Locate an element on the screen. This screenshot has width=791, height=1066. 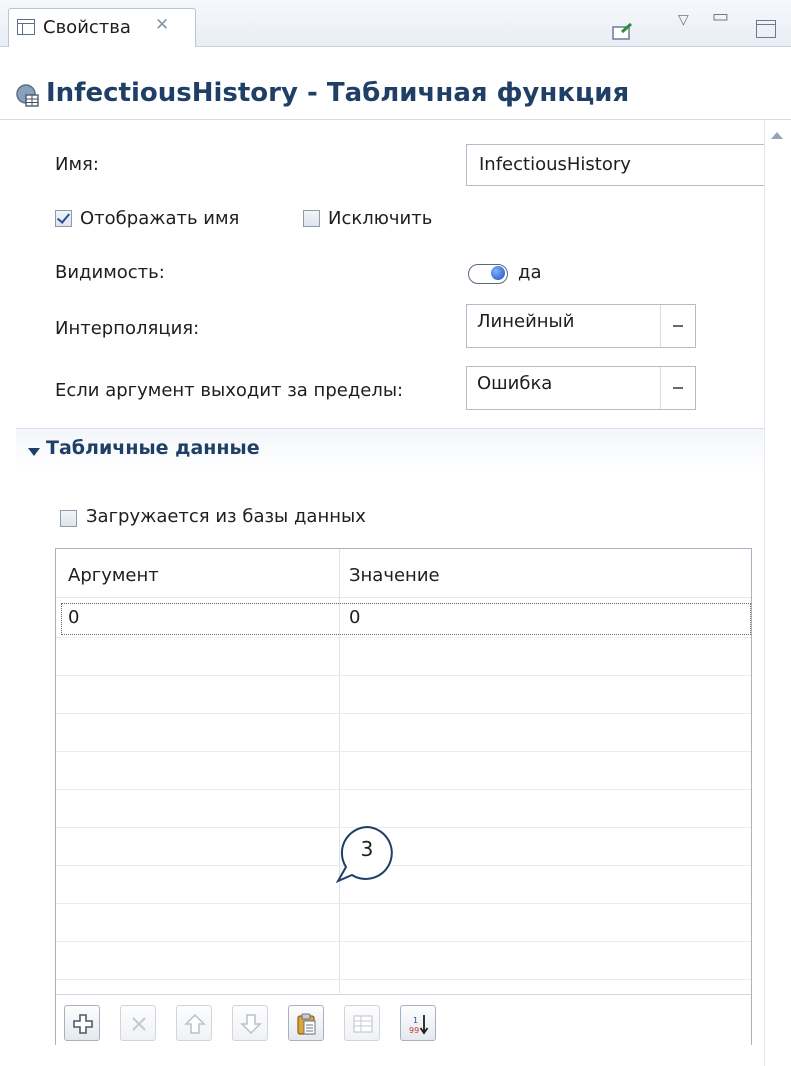
table-row is located at coordinates (406, 619).